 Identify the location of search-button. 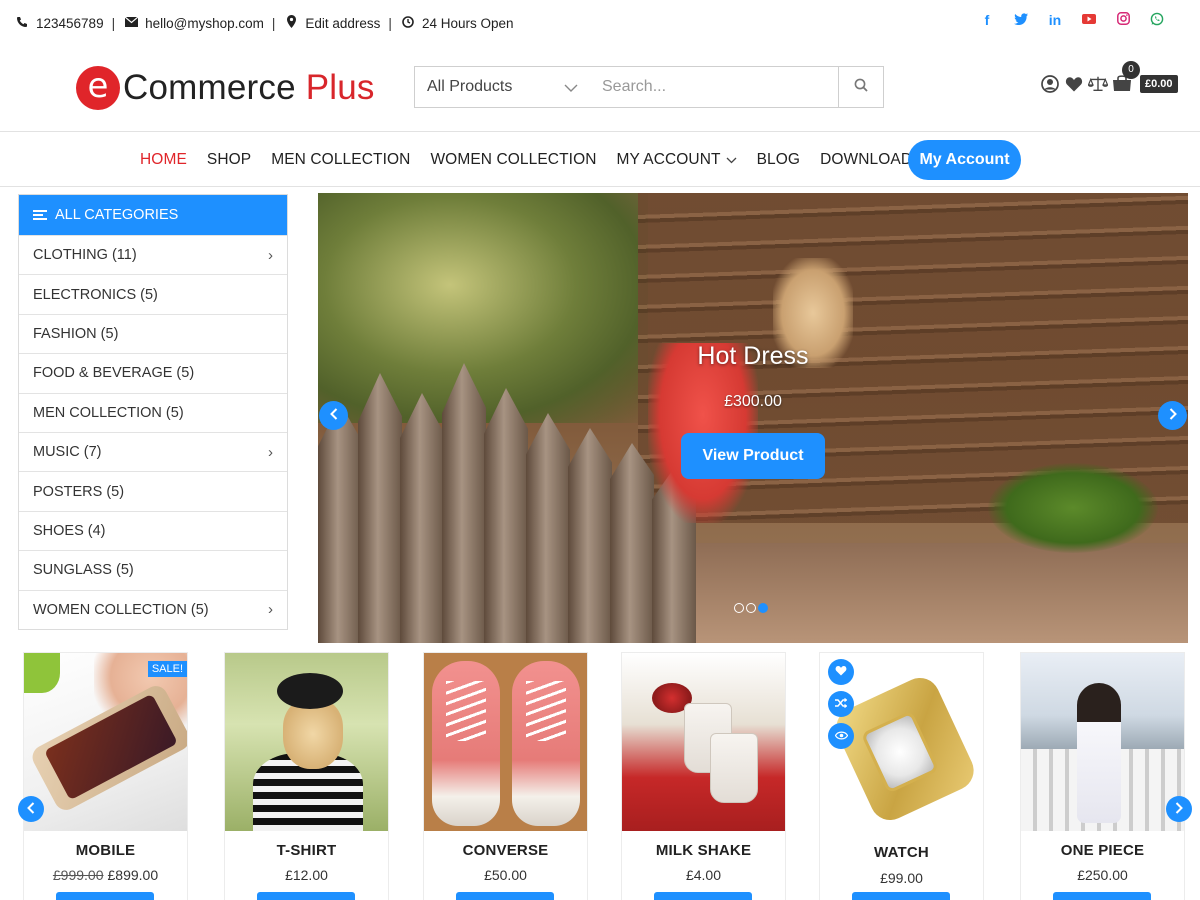
(860, 87).